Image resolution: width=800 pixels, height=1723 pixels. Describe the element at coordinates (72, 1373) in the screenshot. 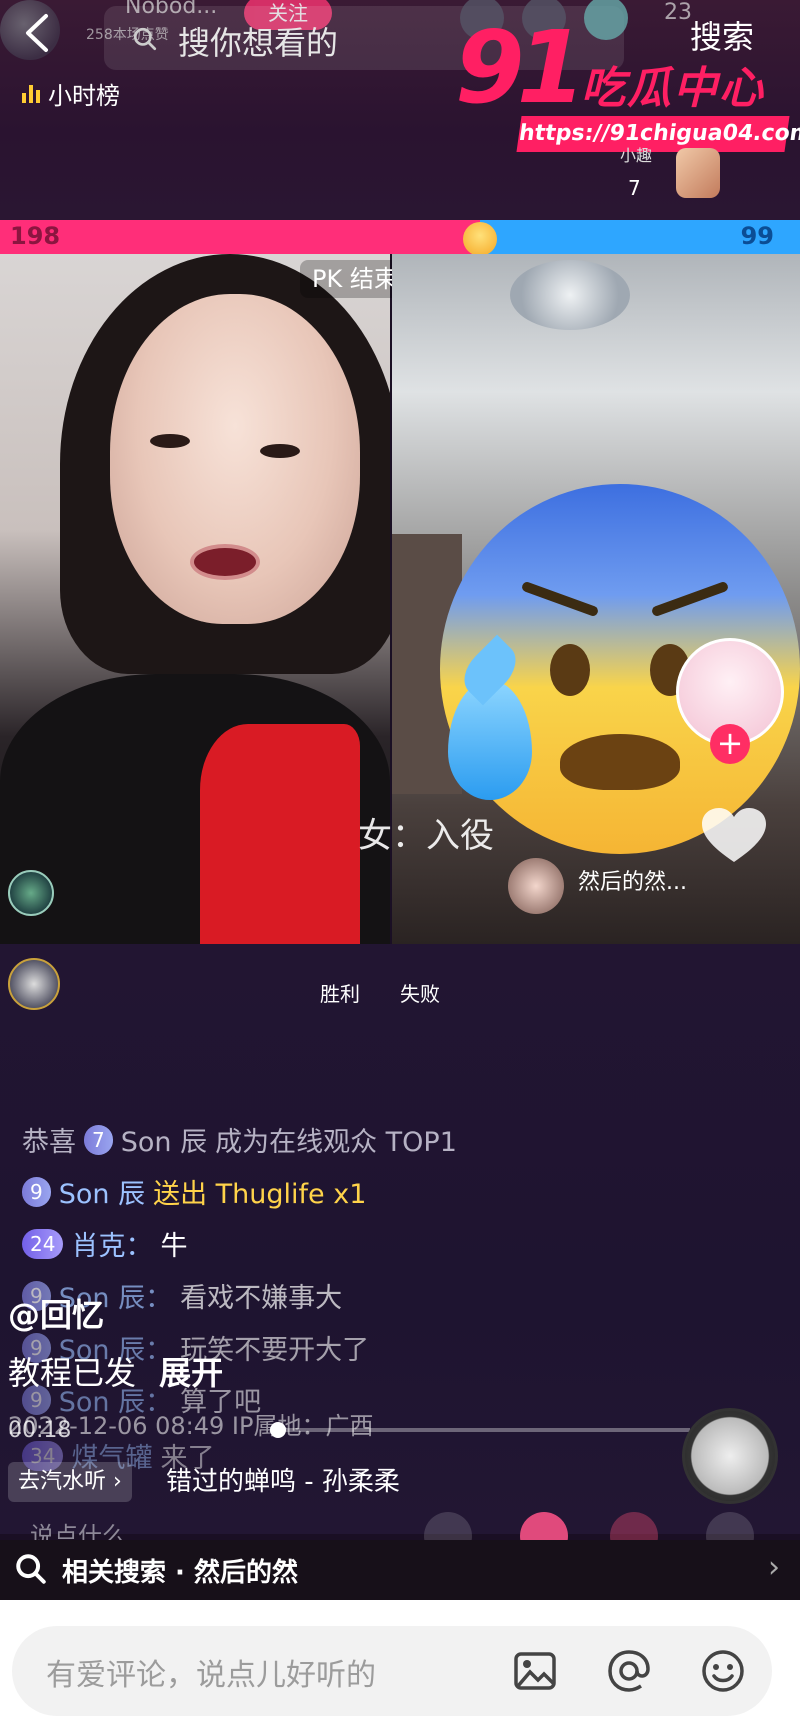

I see `post-caption: 教程已发` at that location.